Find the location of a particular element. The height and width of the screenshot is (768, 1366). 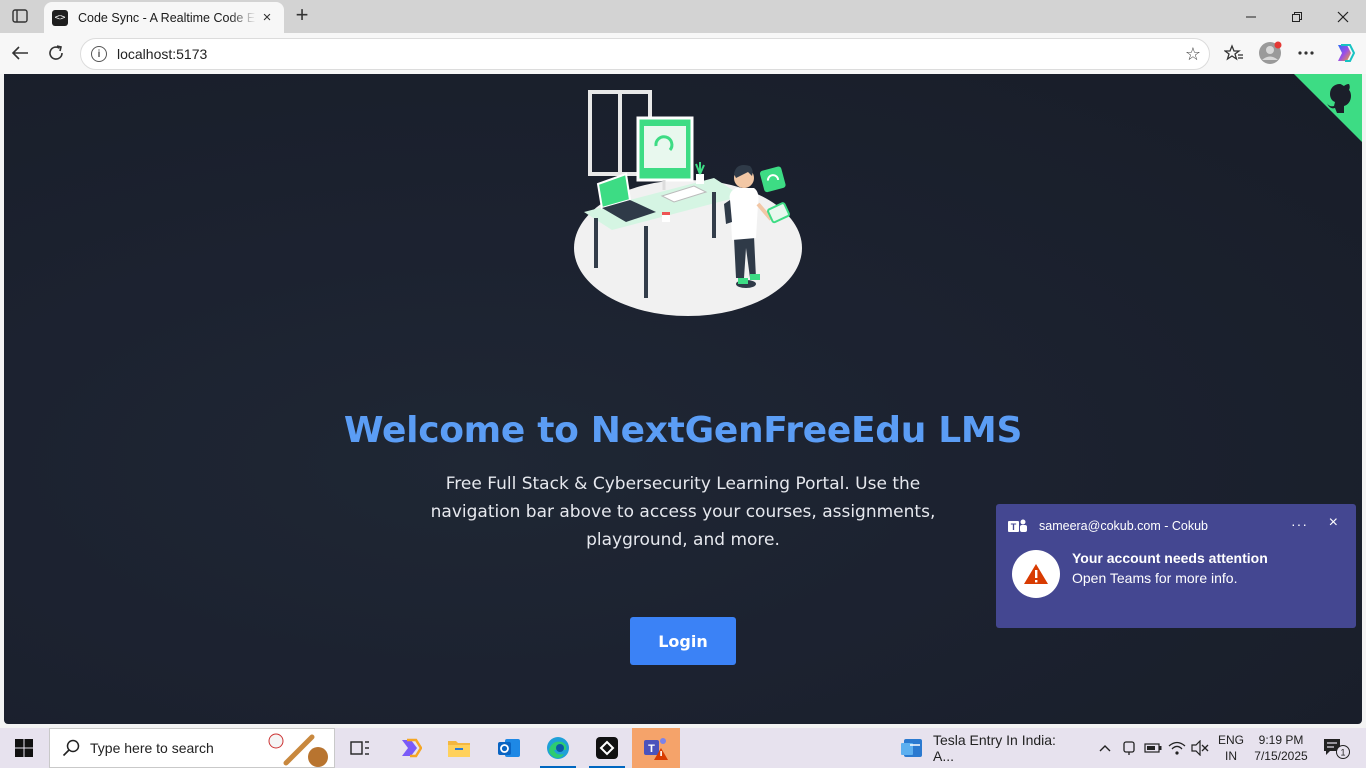

taskbar-outlook is located at coordinates (509, 748).